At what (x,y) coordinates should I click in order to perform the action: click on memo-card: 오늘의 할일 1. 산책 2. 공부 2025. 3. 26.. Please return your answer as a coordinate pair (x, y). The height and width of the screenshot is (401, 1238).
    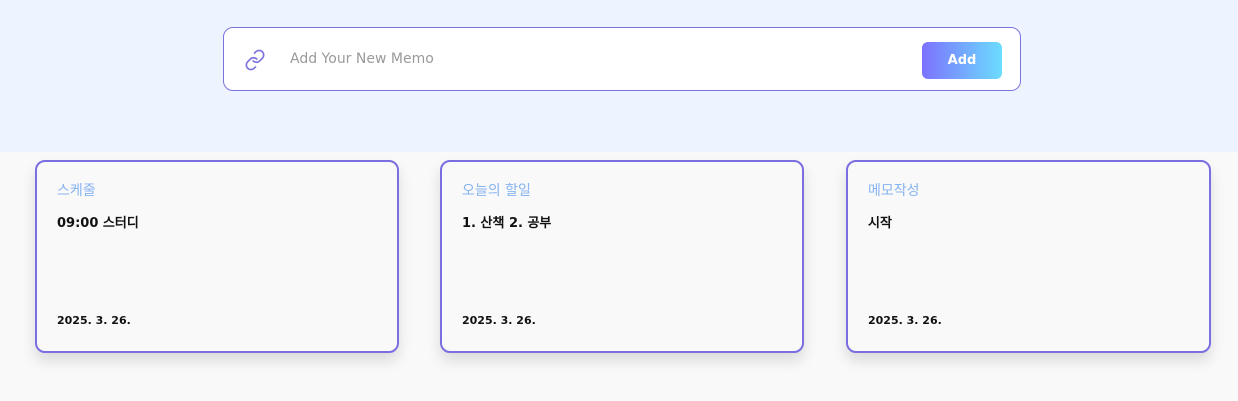
    Looking at the image, I should click on (622, 256).